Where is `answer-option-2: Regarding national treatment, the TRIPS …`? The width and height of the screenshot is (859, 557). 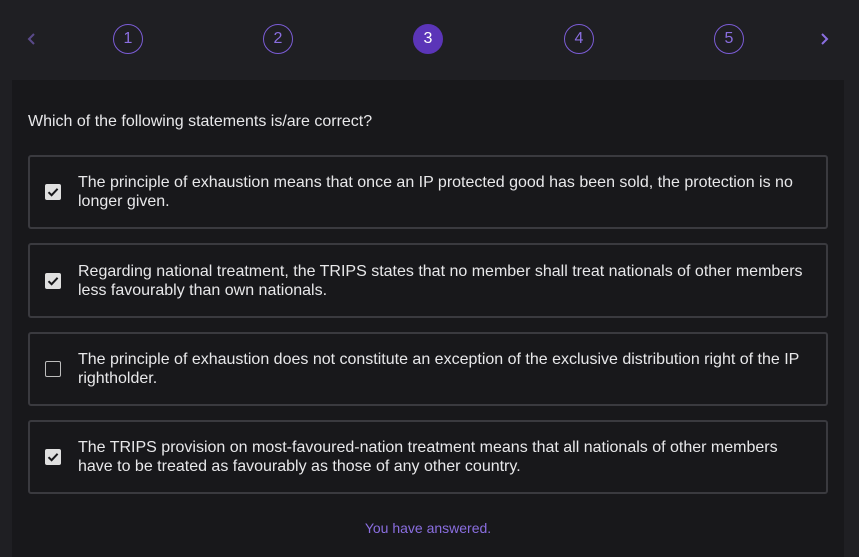 answer-option-2: Regarding national treatment, the TRIPS … is located at coordinates (428, 280).